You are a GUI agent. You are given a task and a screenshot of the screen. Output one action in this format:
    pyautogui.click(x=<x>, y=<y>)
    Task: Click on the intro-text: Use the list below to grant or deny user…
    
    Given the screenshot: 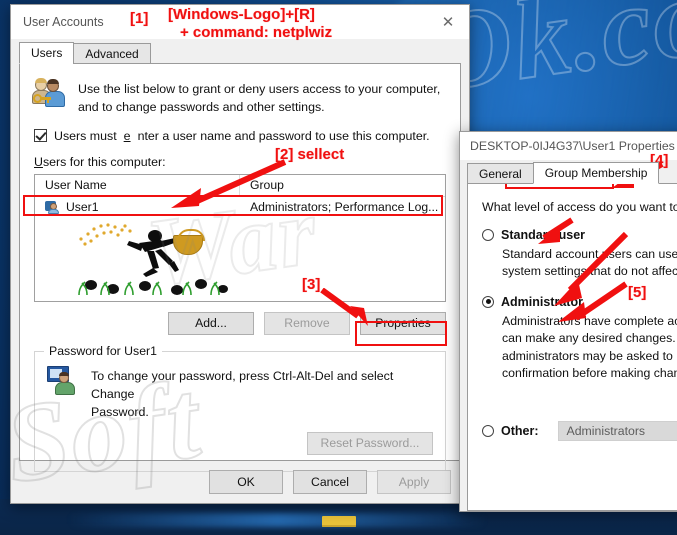 What is the action you would take?
    pyautogui.click(x=259, y=97)
    